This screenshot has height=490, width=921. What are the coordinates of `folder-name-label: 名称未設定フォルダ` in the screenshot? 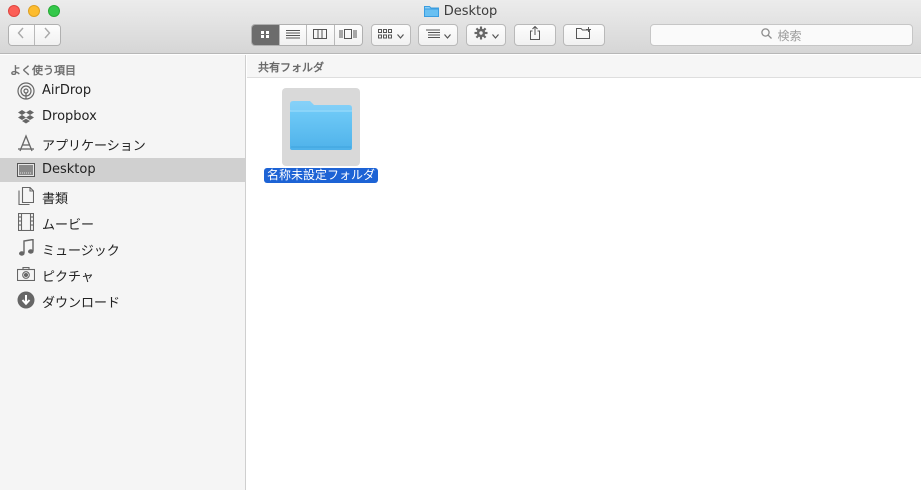 It's located at (321, 175).